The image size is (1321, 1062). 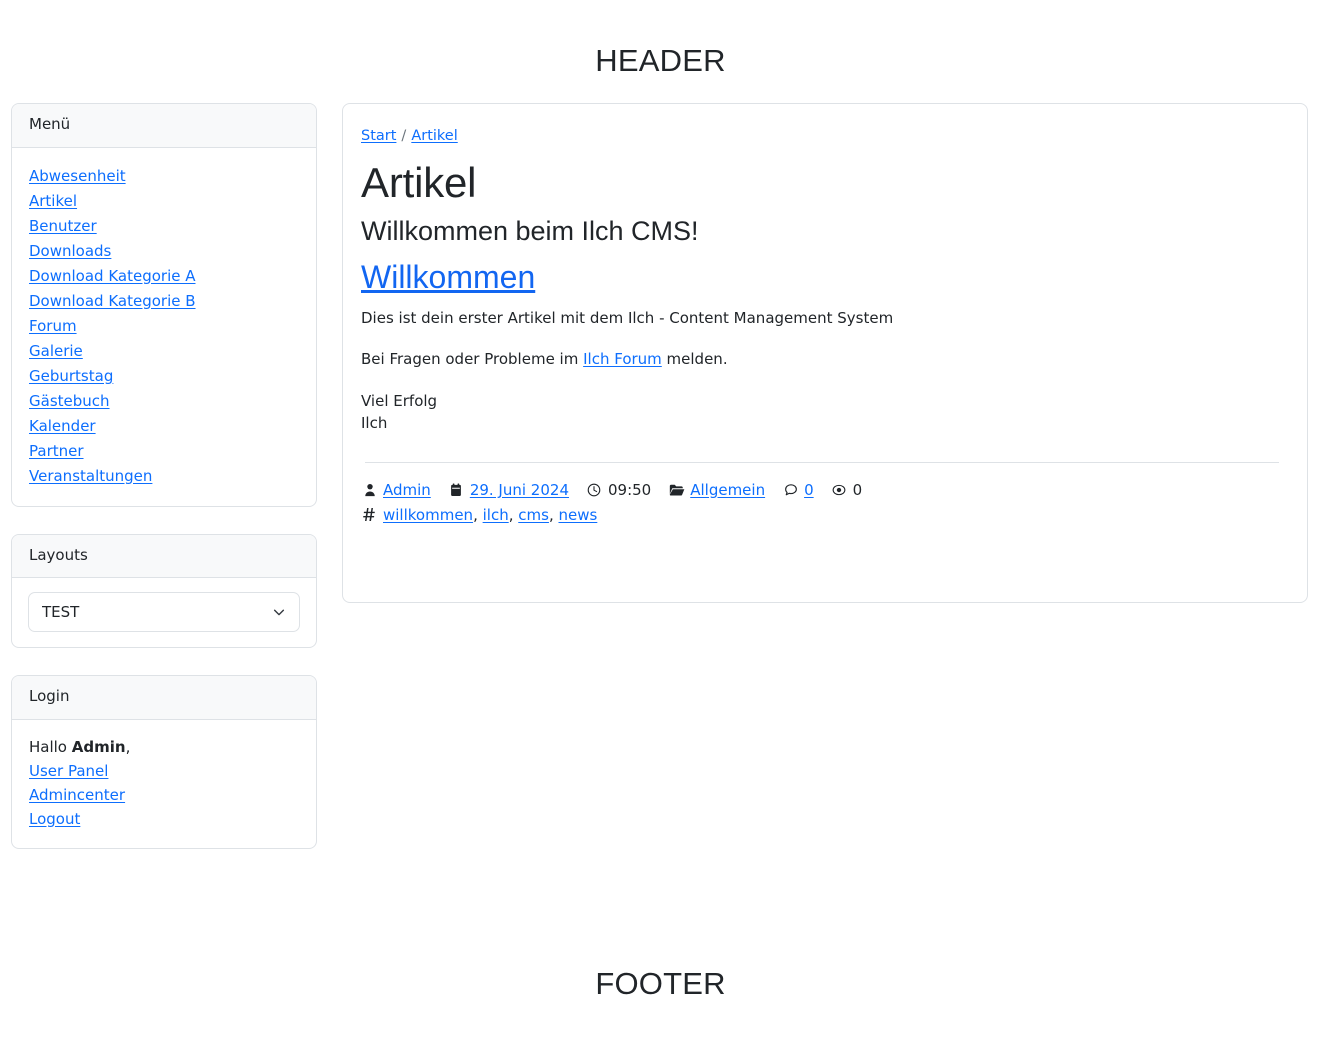 I want to click on eye-icon, so click(x=839, y=489).